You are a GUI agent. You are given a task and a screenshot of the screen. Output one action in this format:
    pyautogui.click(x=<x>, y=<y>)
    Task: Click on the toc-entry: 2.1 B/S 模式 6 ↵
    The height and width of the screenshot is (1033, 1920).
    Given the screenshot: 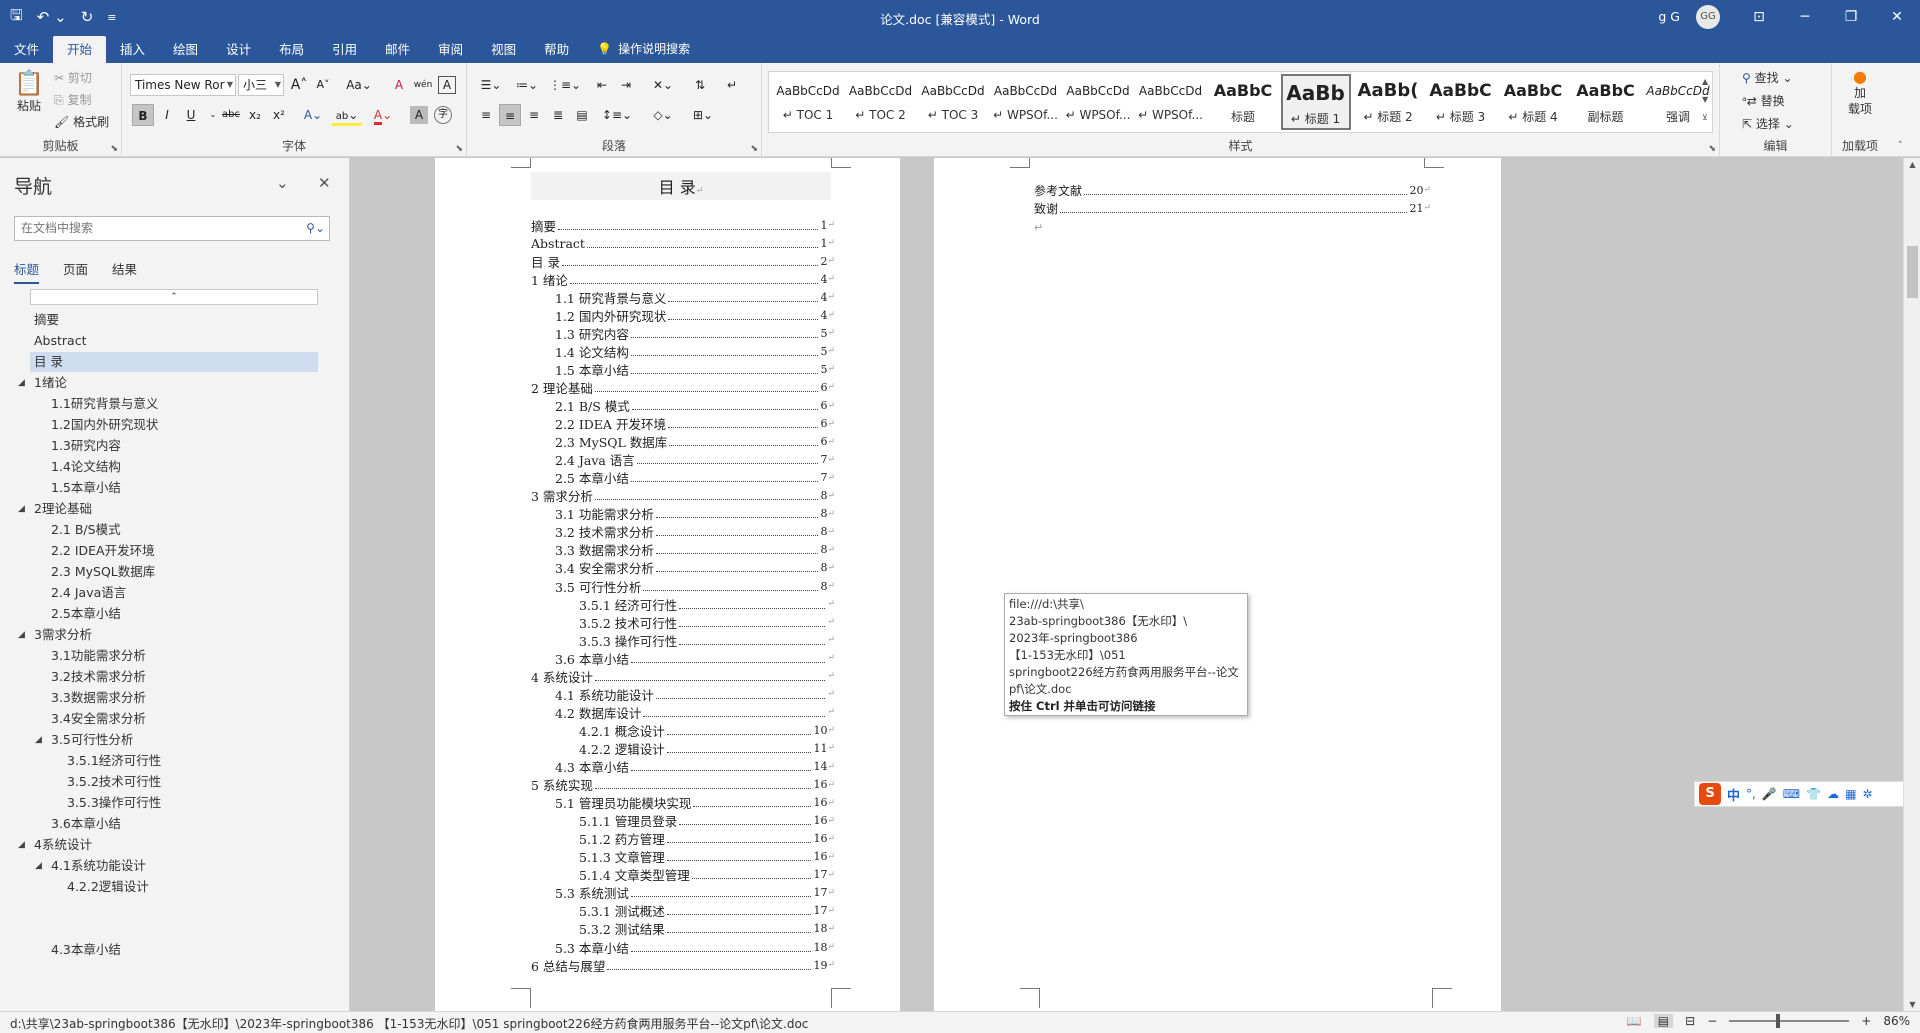 What is the action you would take?
    pyautogui.click(x=695, y=406)
    